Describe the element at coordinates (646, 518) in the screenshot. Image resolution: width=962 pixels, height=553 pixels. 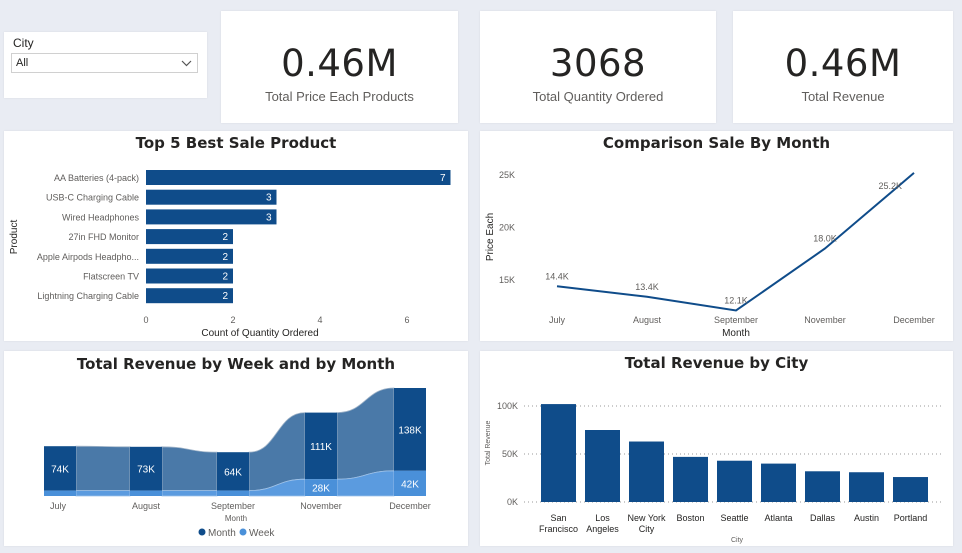
I see `category-label: New York` at that location.